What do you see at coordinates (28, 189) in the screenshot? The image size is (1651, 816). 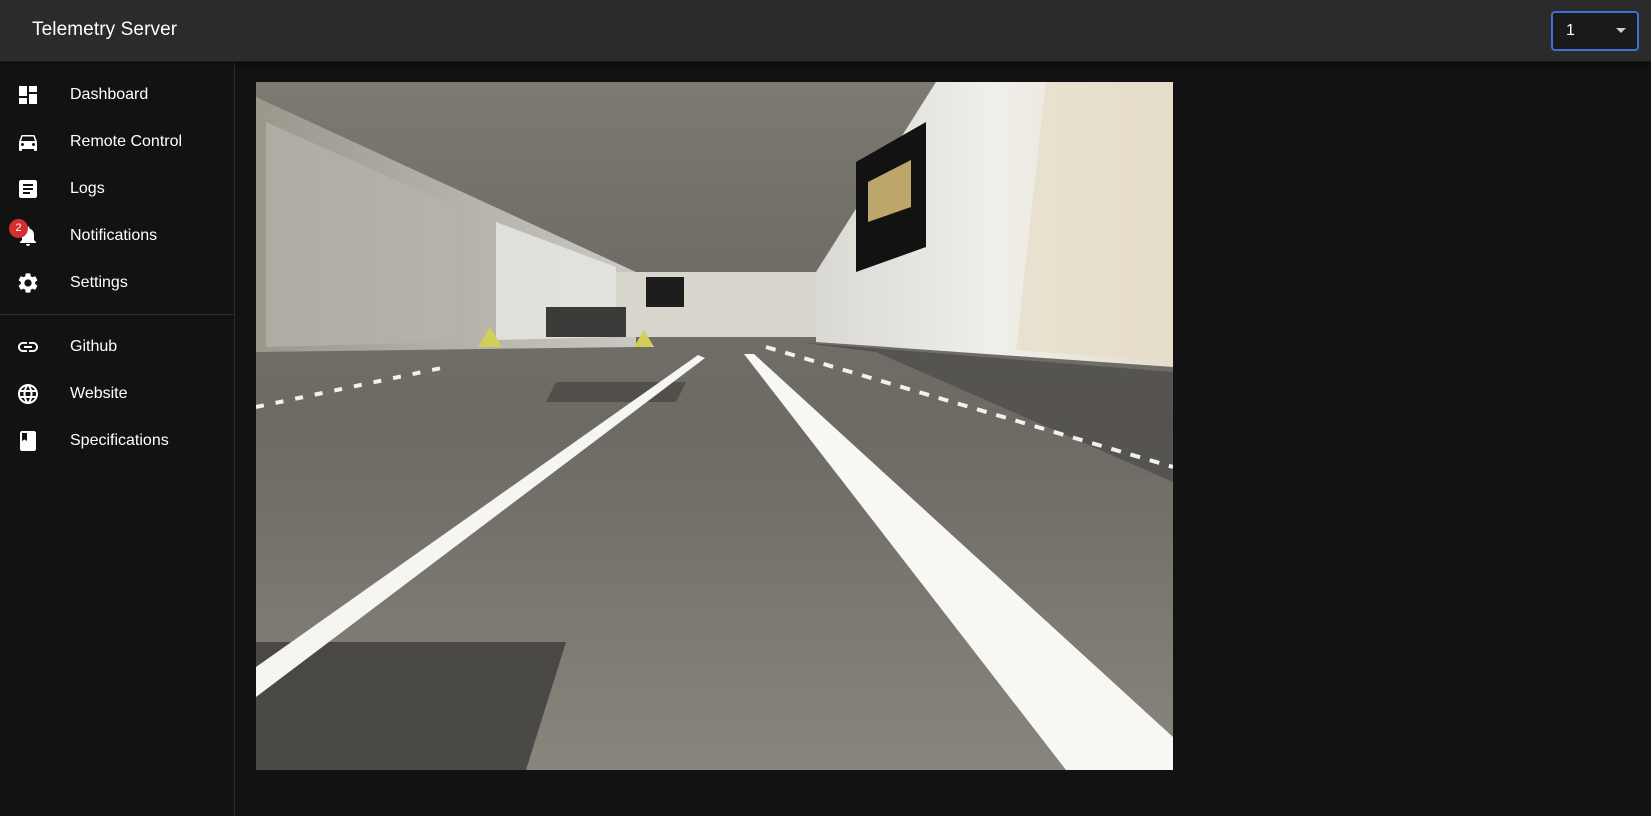 I see `article-icon` at bounding box center [28, 189].